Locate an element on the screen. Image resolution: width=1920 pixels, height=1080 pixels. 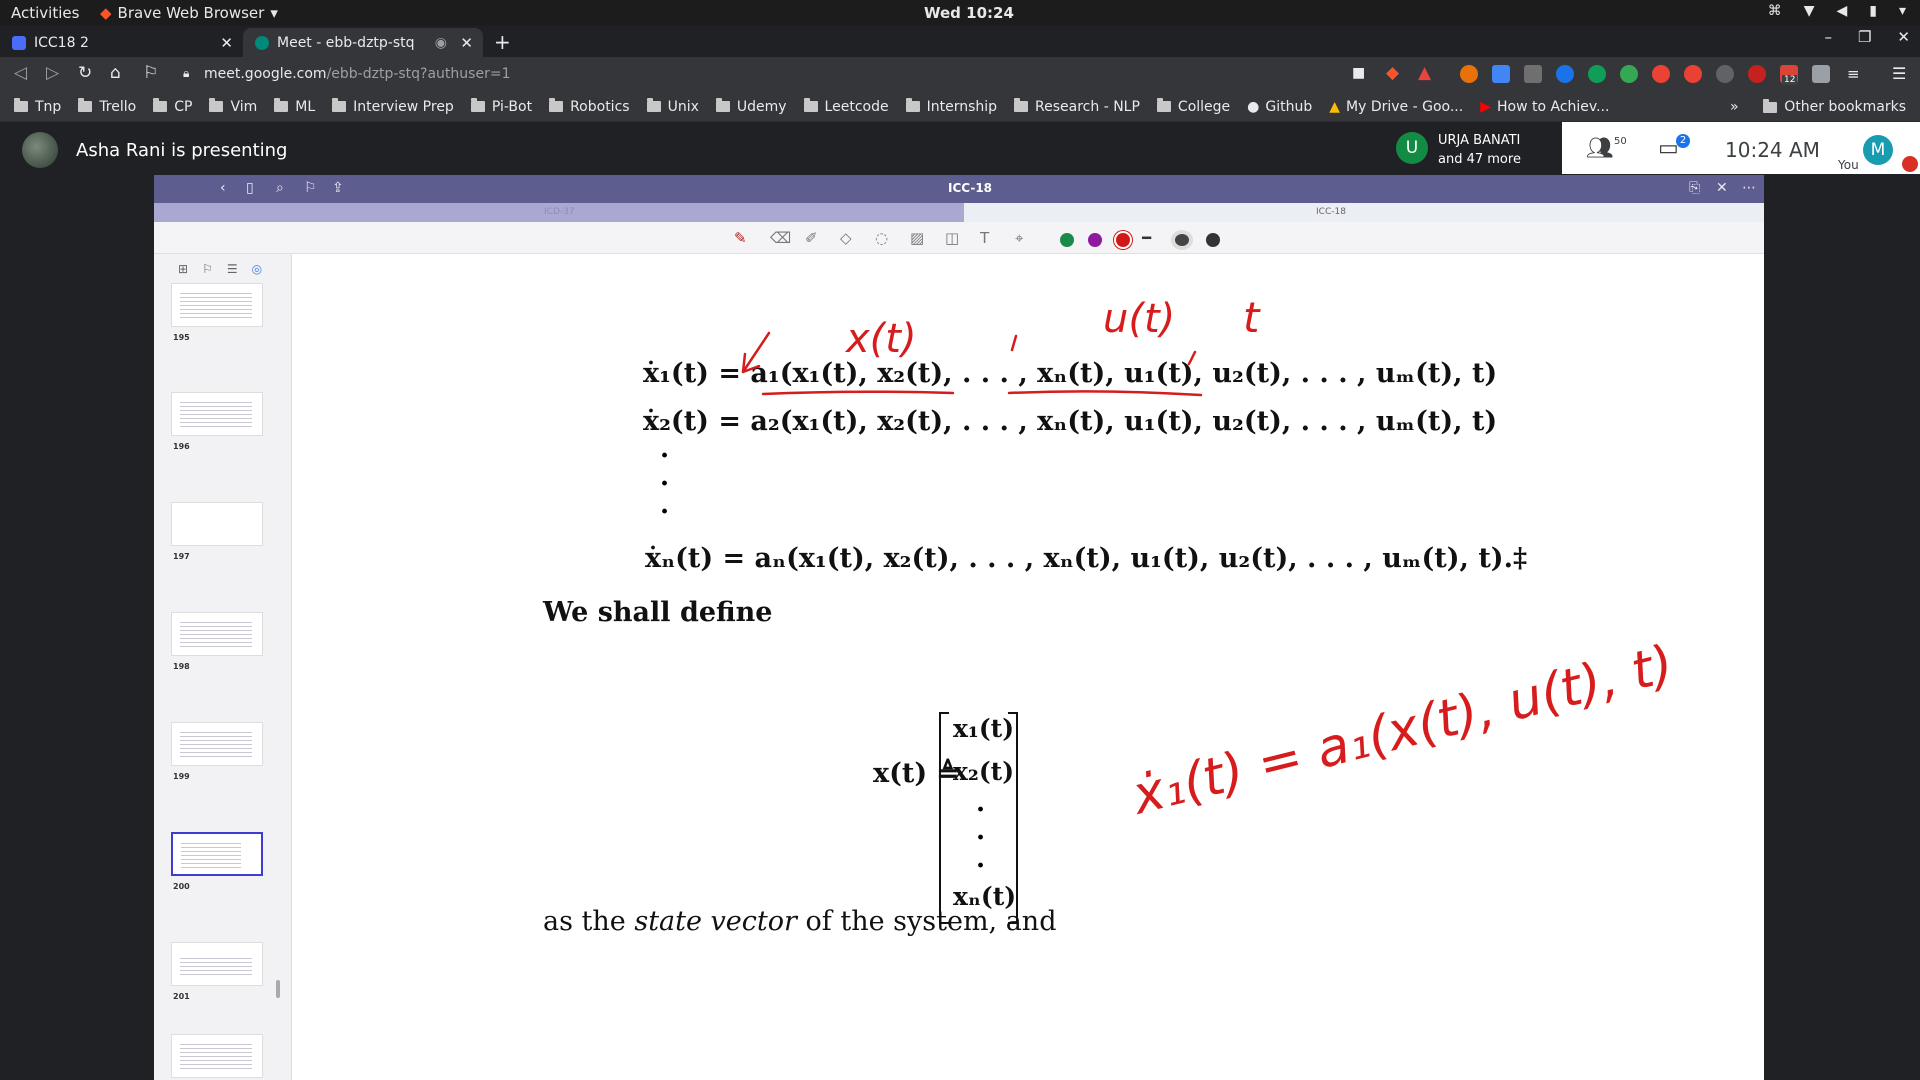
eraser-icon: ⌫ is located at coordinates (780, 238).